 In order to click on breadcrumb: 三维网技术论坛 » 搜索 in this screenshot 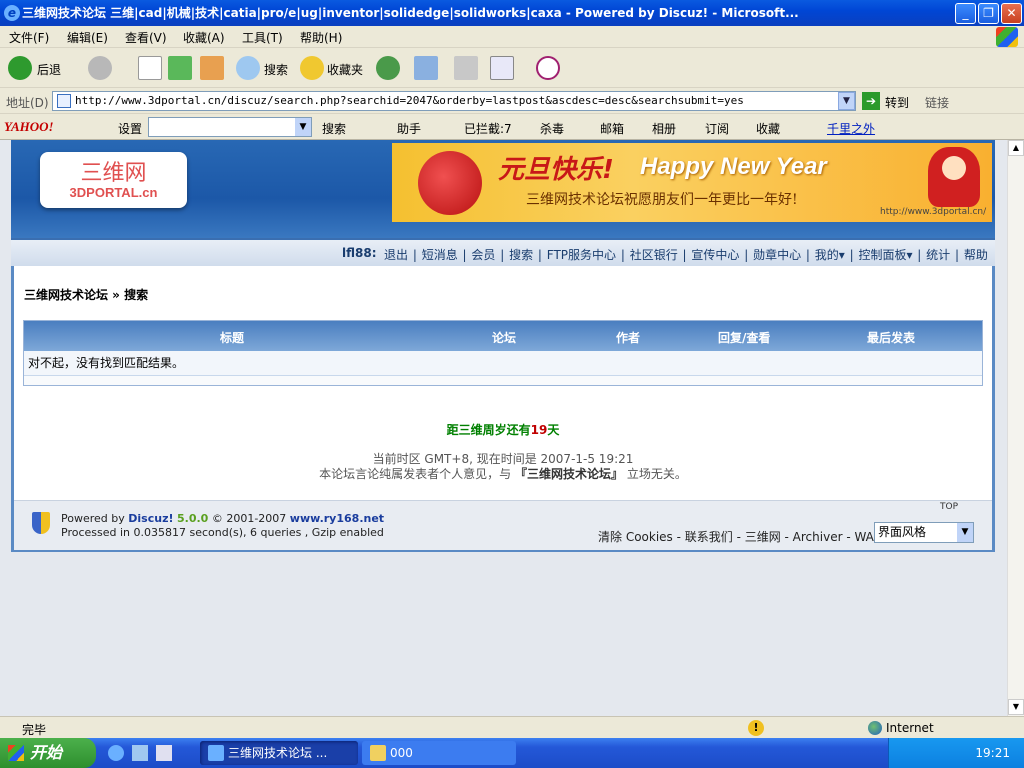, I will do `click(86, 294)`.